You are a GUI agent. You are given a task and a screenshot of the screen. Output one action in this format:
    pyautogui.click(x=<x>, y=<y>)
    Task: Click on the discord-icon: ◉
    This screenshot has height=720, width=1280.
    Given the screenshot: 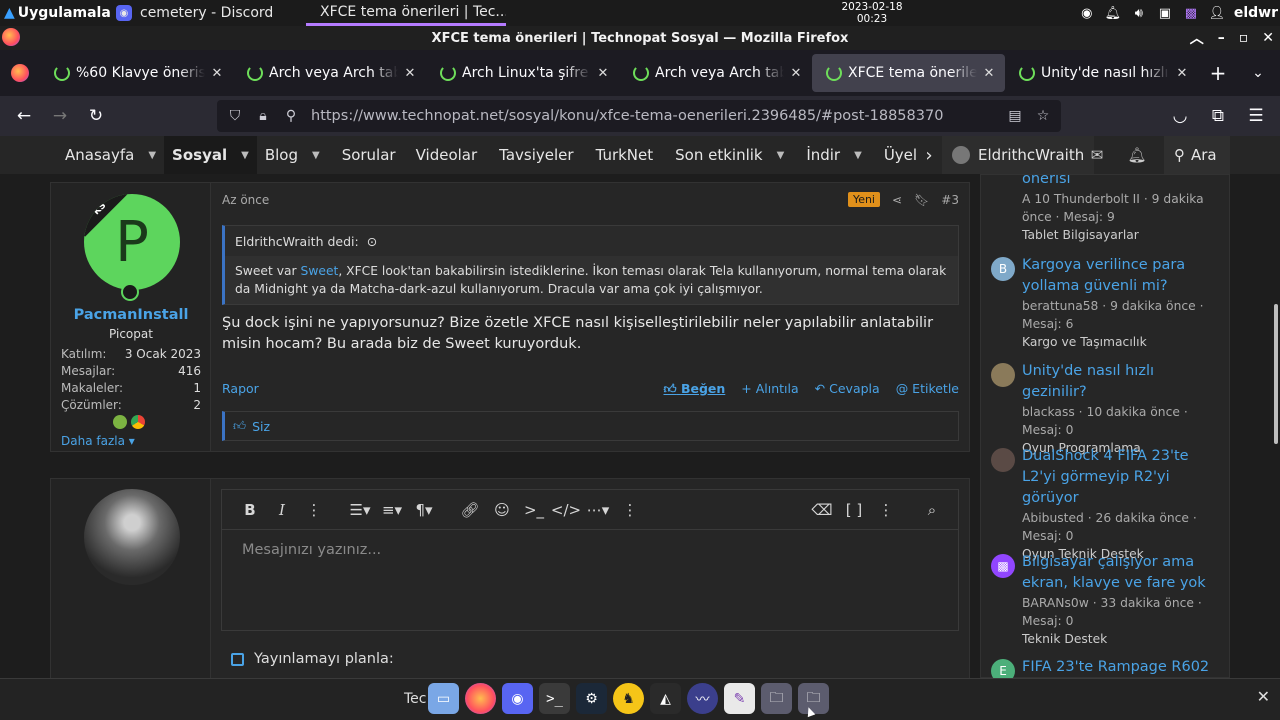 What is the action you would take?
    pyautogui.click(x=517, y=698)
    